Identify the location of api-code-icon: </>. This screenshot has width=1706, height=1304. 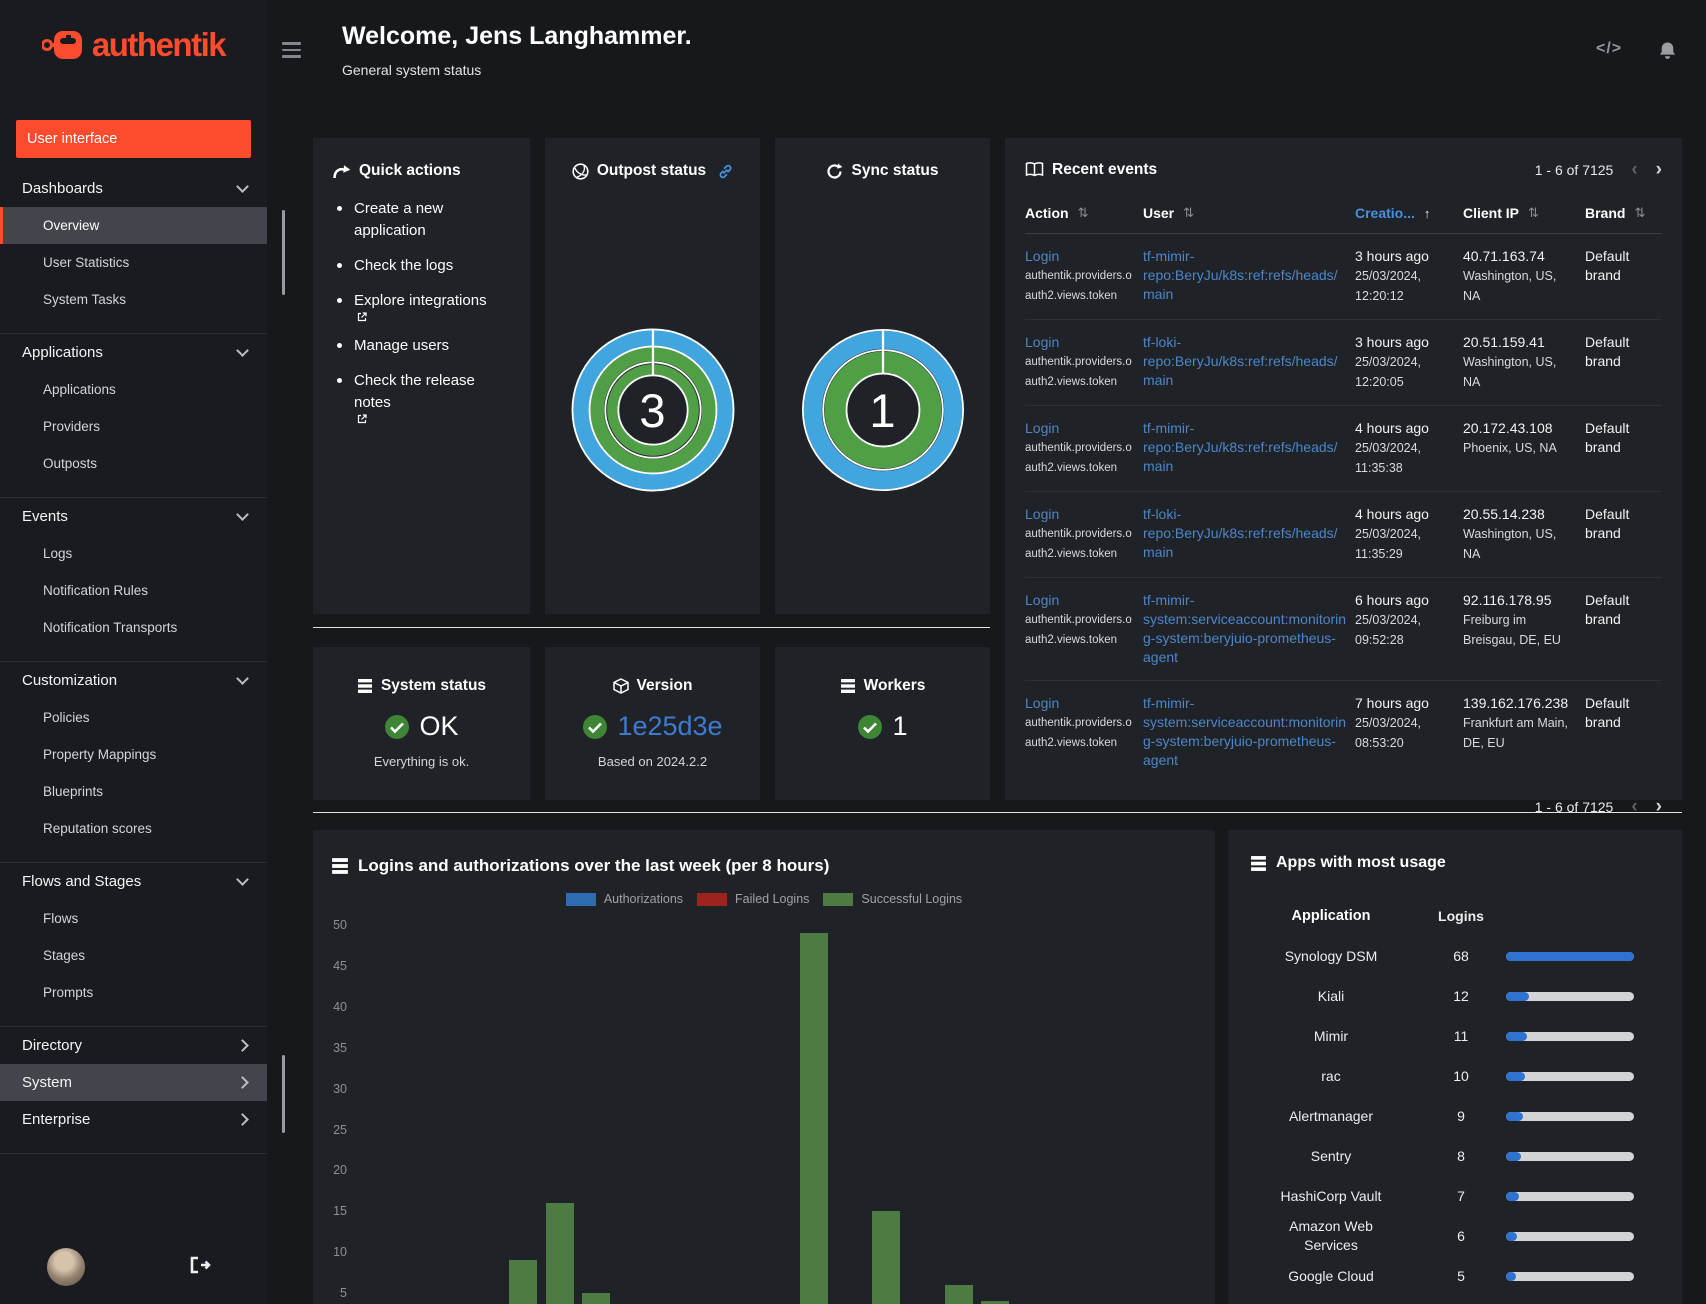
(1609, 49).